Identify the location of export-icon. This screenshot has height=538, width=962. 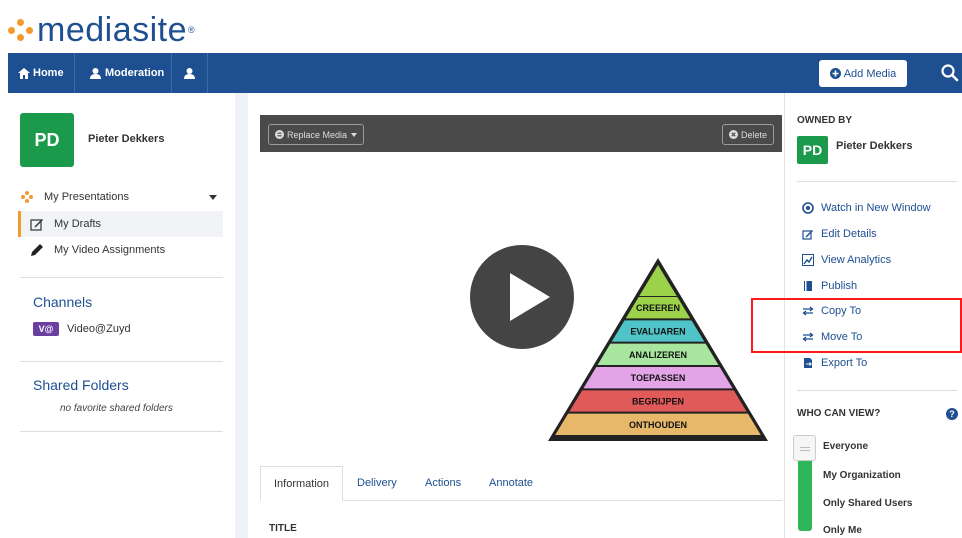
(808, 363).